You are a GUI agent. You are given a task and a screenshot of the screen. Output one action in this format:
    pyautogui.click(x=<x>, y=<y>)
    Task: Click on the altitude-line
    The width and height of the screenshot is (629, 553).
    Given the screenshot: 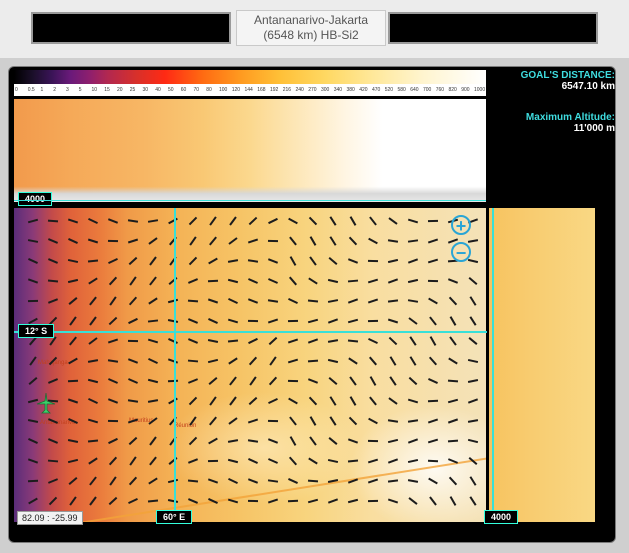 What is the action you would take?
    pyautogui.click(x=493, y=365)
    